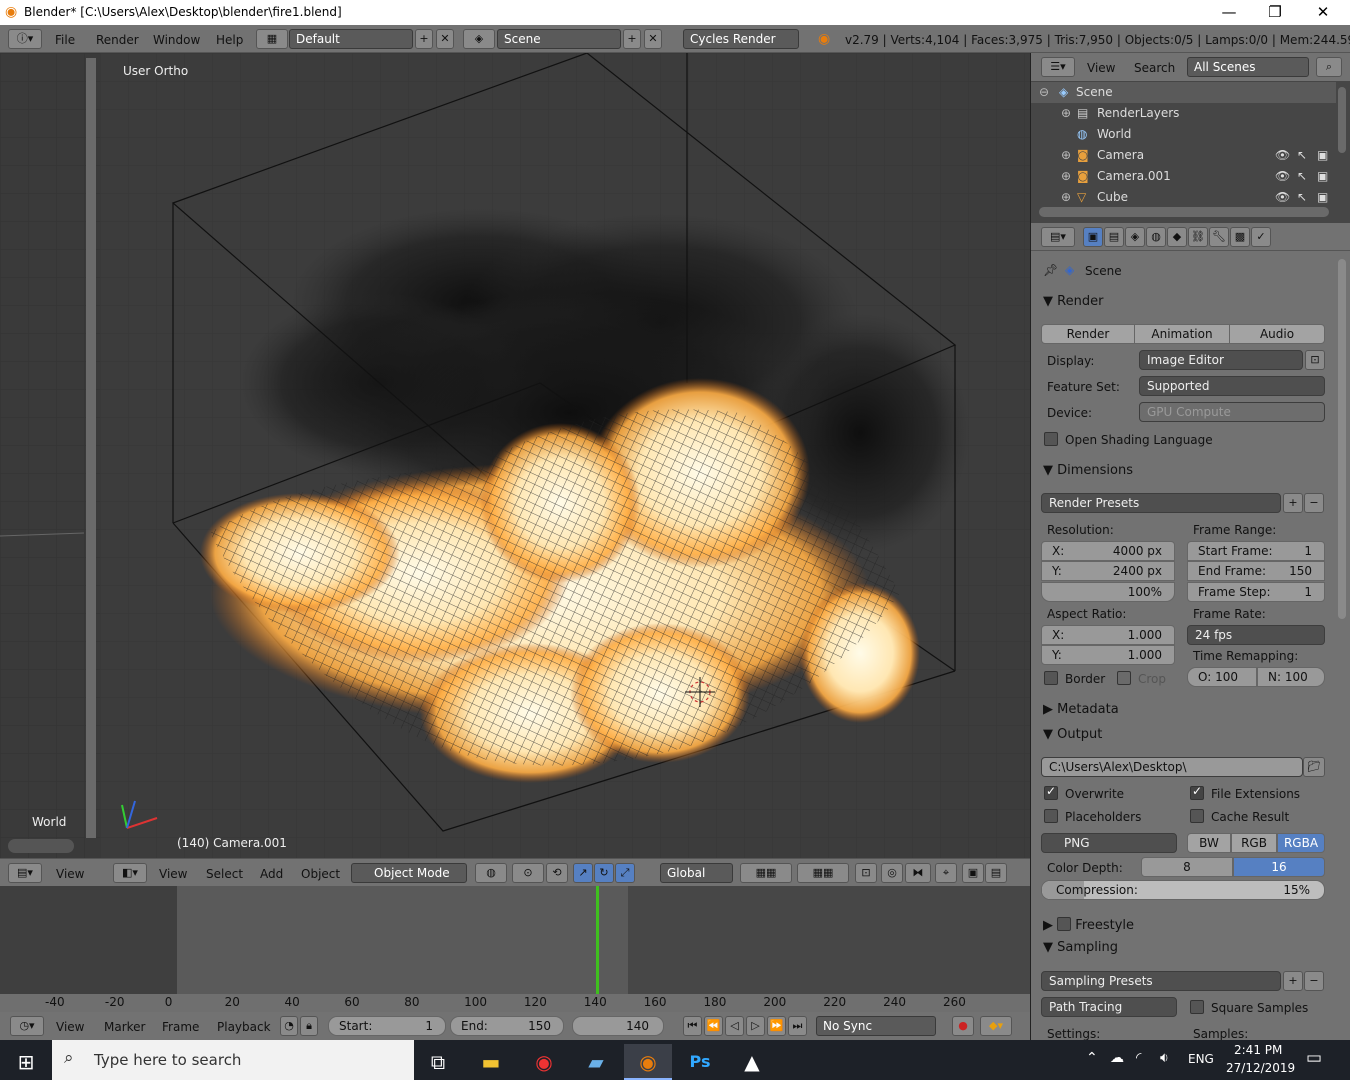  Describe the element at coordinates (648, 1062) in the screenshot. I see `blender-taskbar-icon: ◉` at that location.